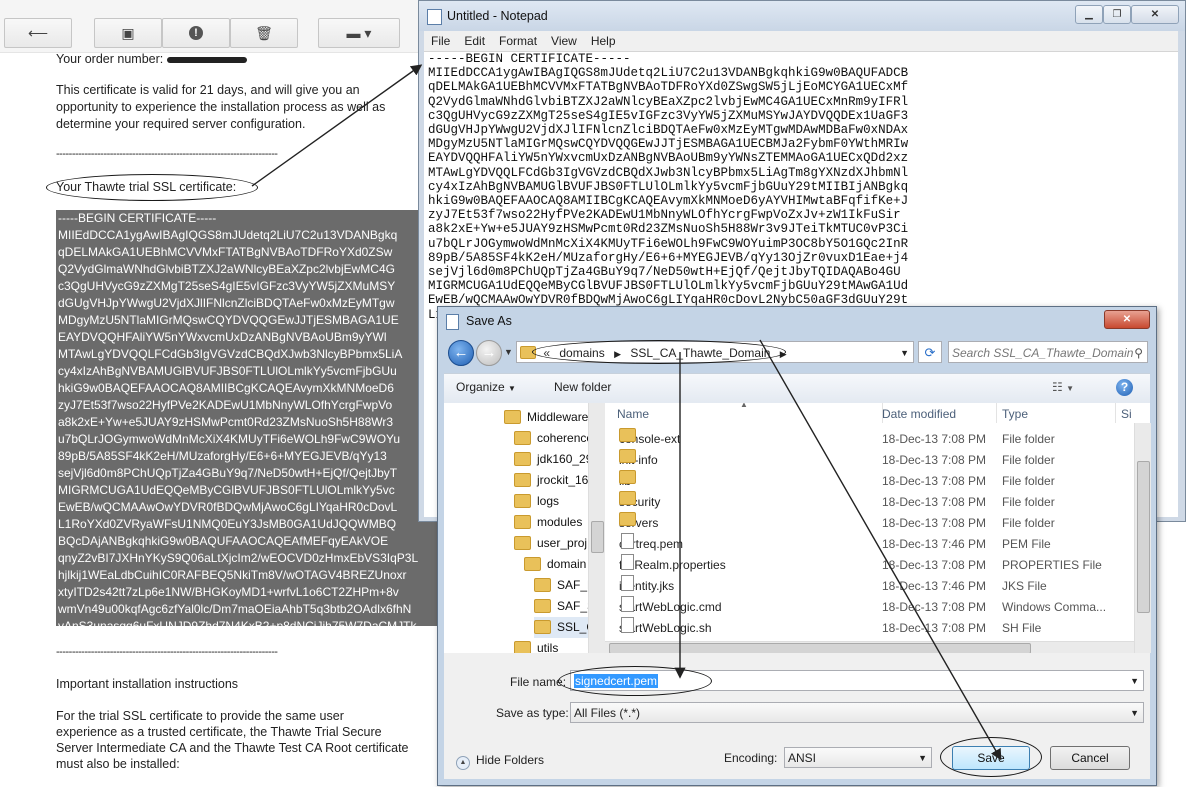 The image size is (1186, 787). I want to click on arrow-to-notepad, so click(337, 125).